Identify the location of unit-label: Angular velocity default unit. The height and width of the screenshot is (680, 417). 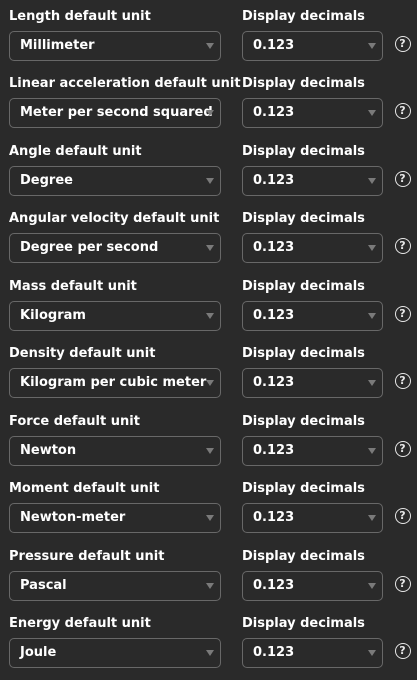
(114, 218).